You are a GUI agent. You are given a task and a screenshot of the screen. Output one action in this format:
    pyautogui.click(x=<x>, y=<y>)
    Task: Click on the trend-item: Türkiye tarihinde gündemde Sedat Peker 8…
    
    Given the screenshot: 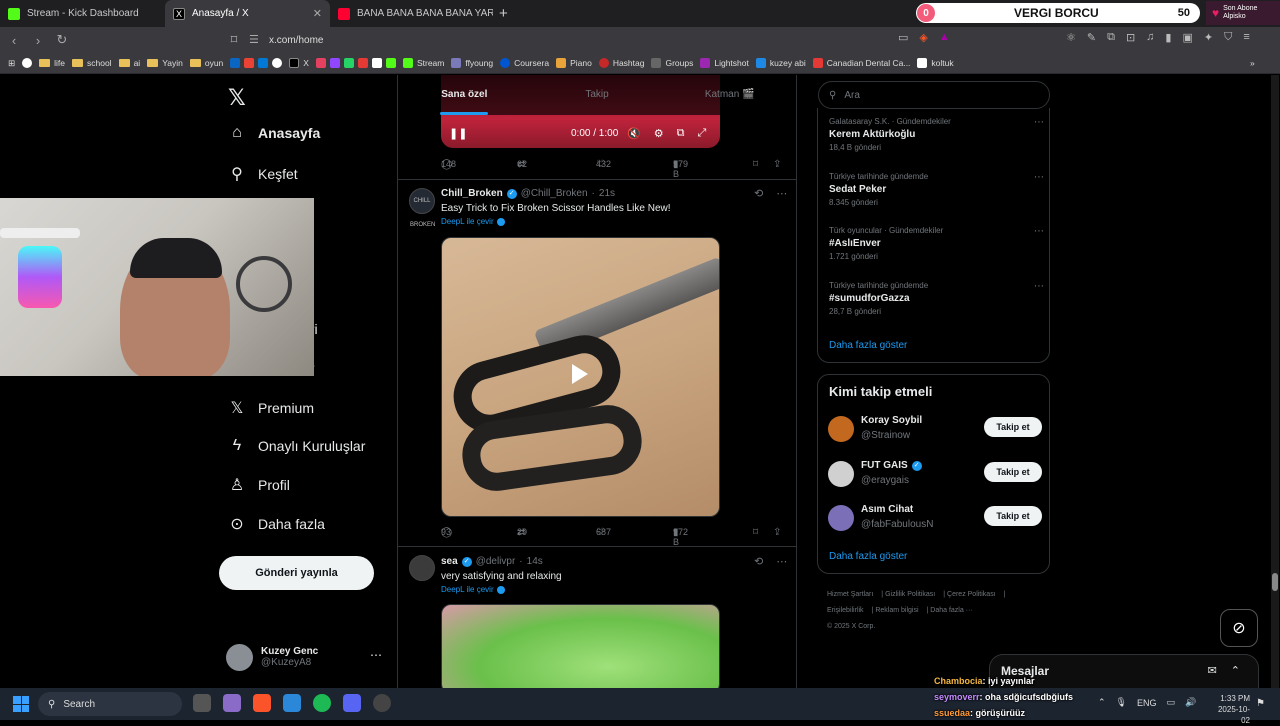 What is the action you would take?
    pyautogui.click(x=936, y=189)
    